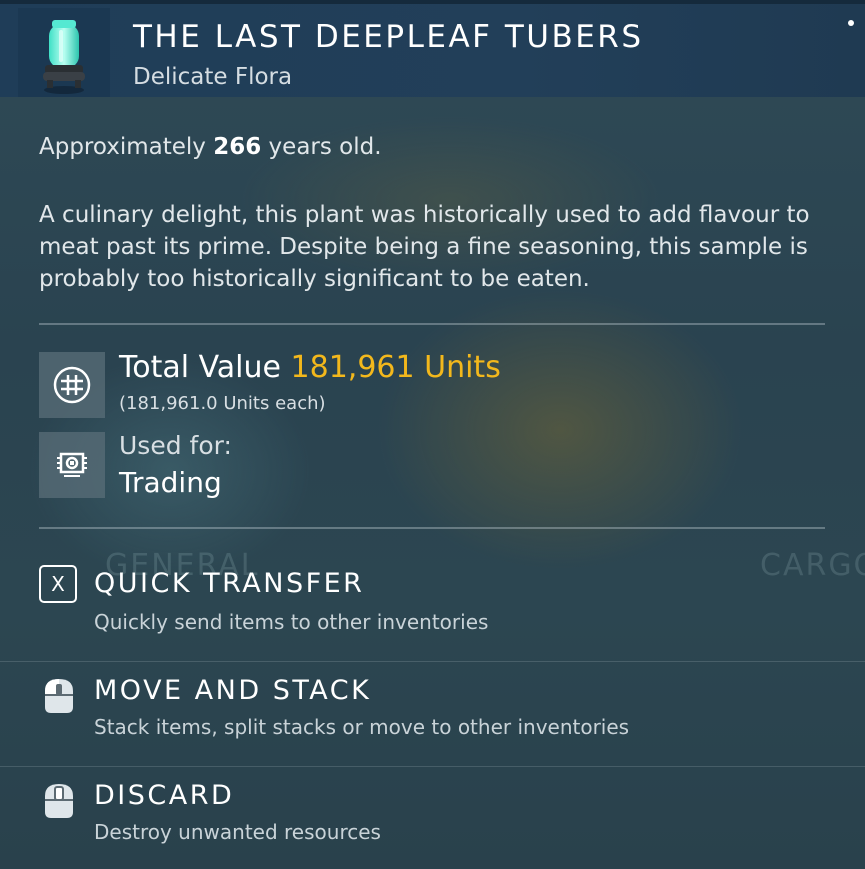 The width and height of the screenshot is (865, 869). What do you see at coordinates (395, 367) in the screenshot?
I see `total-value-amount: 181,961 Units` at bounding box center [395, 367].